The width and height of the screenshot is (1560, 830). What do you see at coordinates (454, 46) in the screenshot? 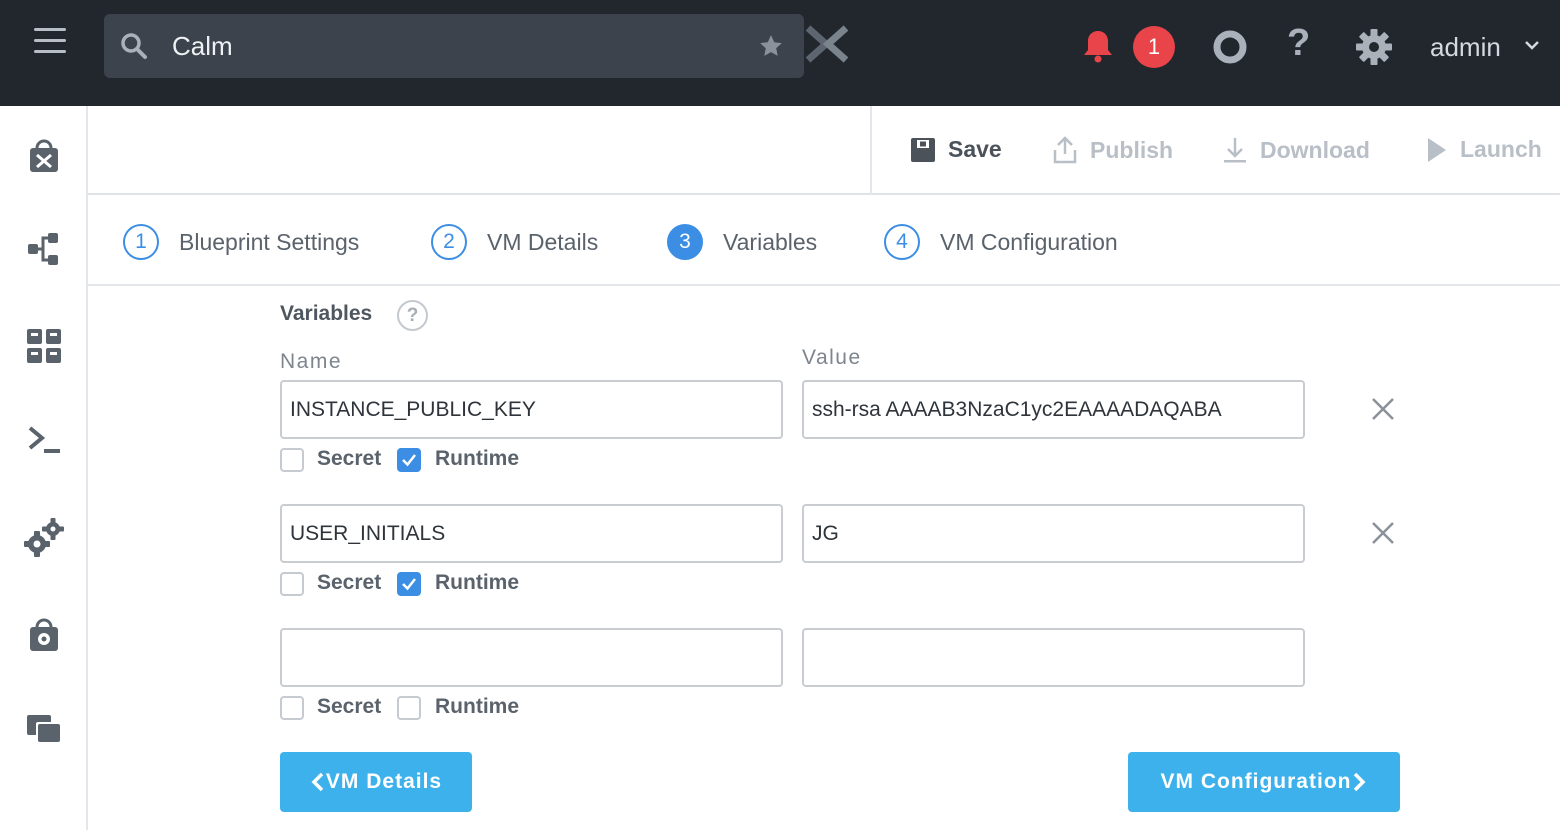
I see `search-bar: Calm` at bounding box center [454, 46].